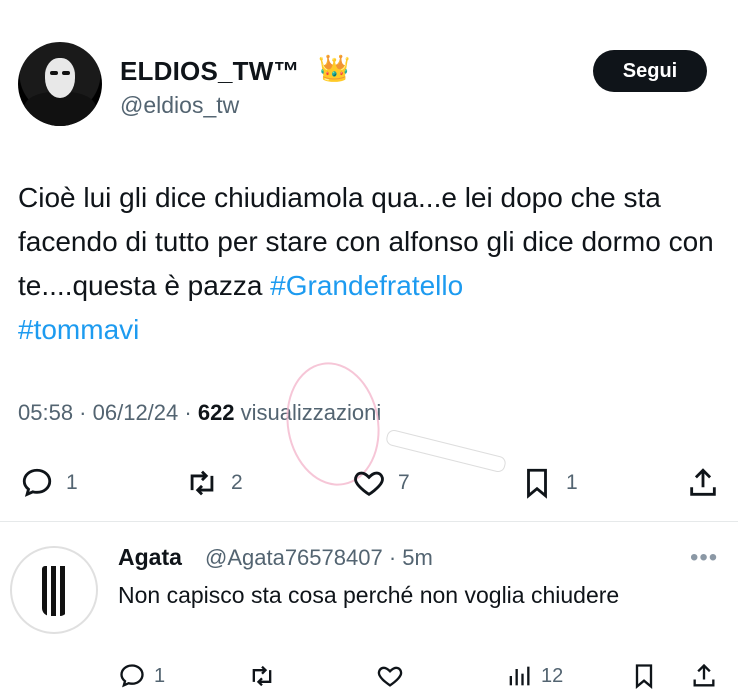 This screenshot has width=738, height=691. What do you see at coordinates (72, 482) in the screenshot?
I see `reply-count: 1` at bounding box center [72, 482].